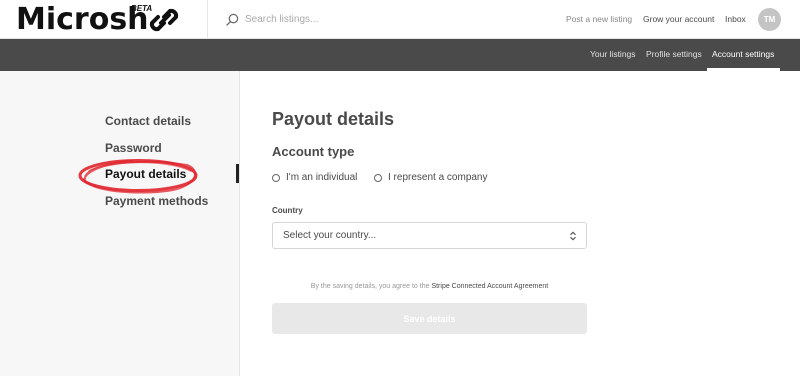  What do you see at coordinates (489, 286) in the screenshot?
I see `stripe-agreement-link: Stripe Connected Account Agreement` at bounding box center [489, 286].